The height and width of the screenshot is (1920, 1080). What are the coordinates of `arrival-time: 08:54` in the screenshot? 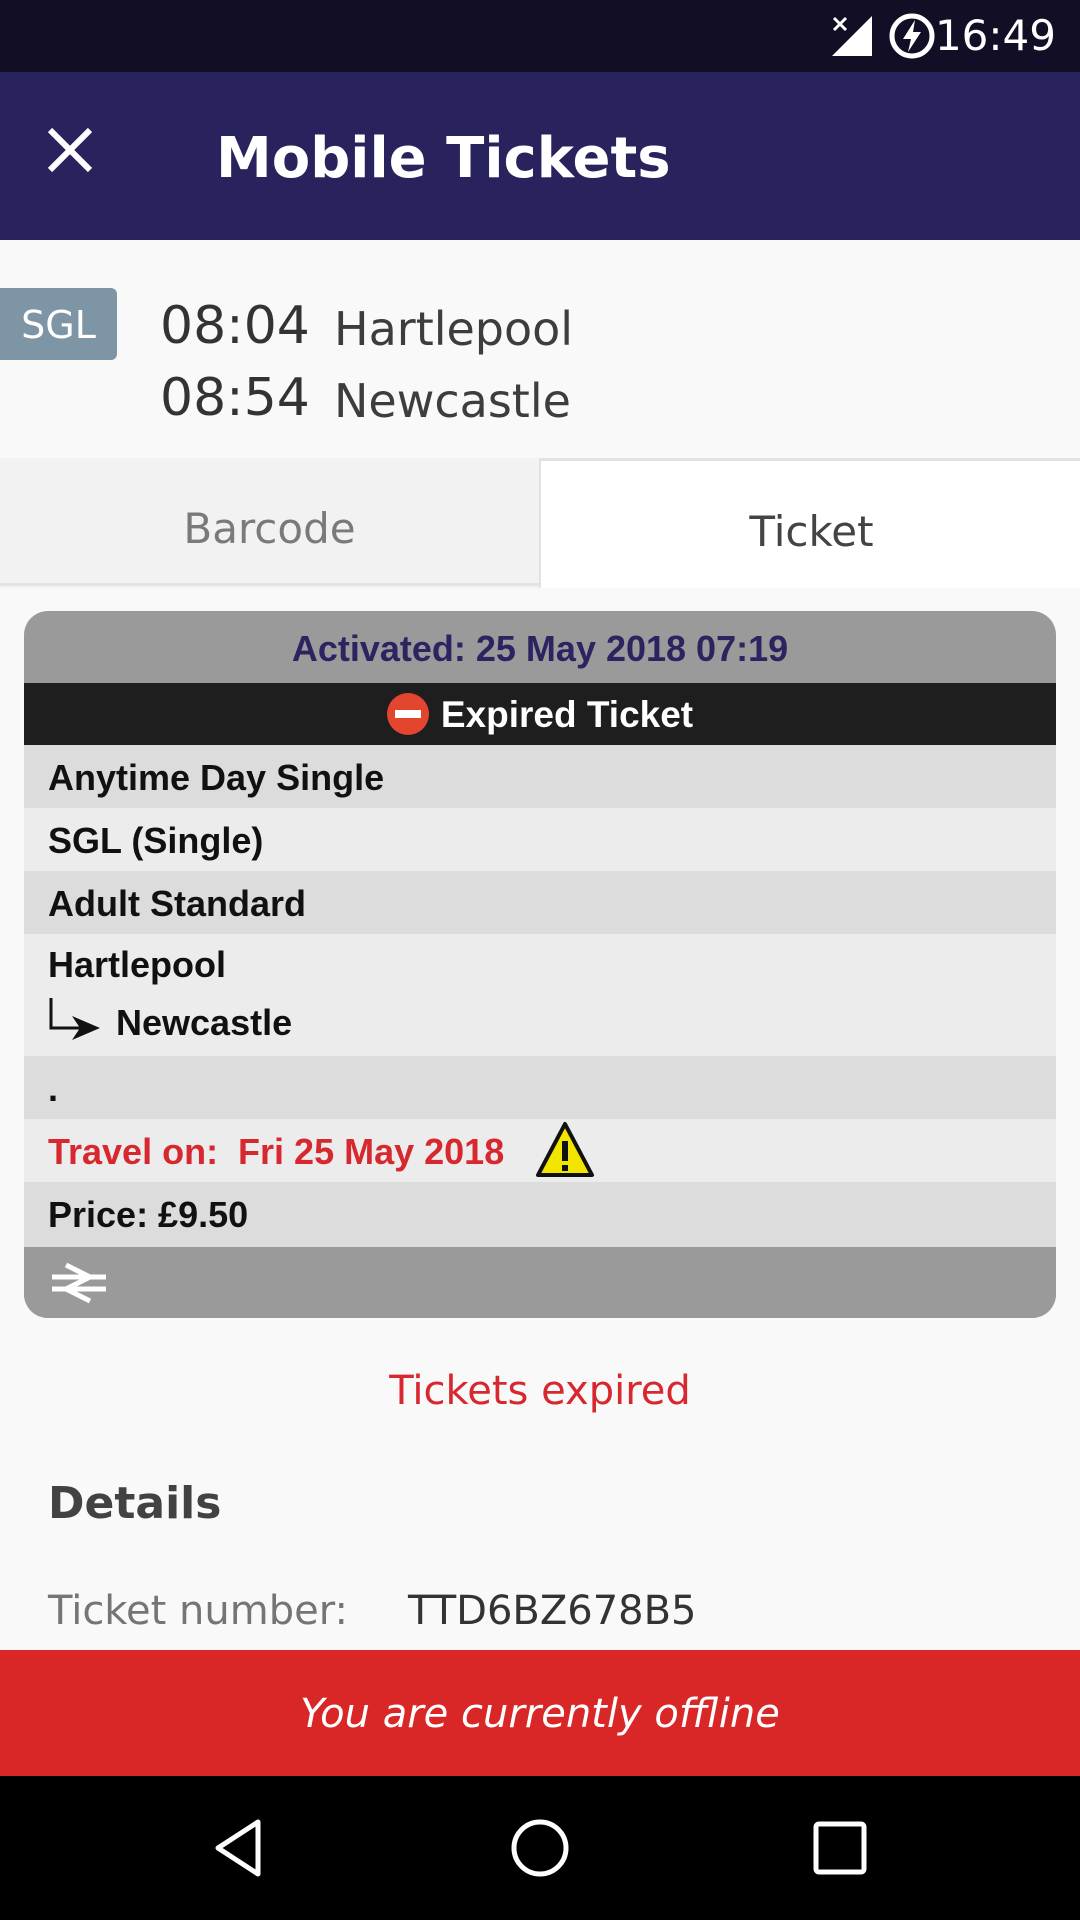 It's located at (235, 398).